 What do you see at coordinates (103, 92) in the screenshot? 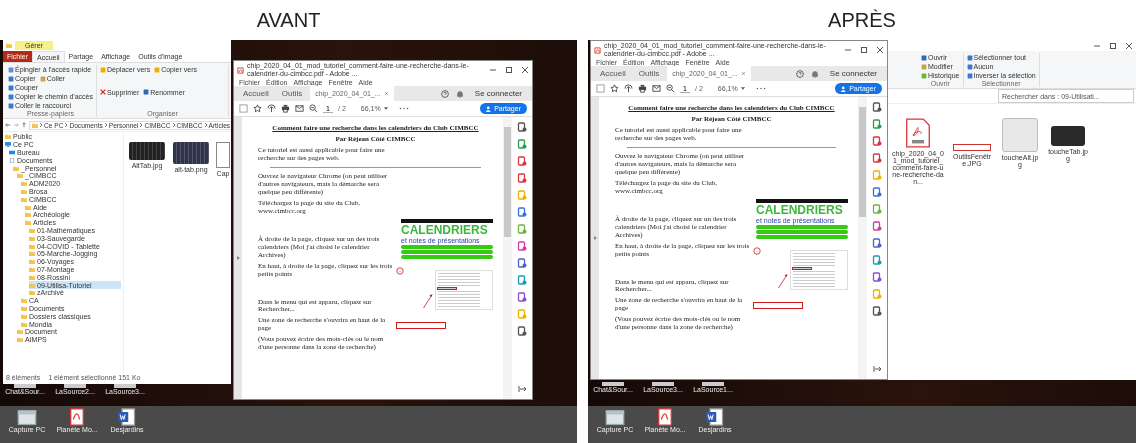
I see `delete-icon` at bounding box center [103, 92].